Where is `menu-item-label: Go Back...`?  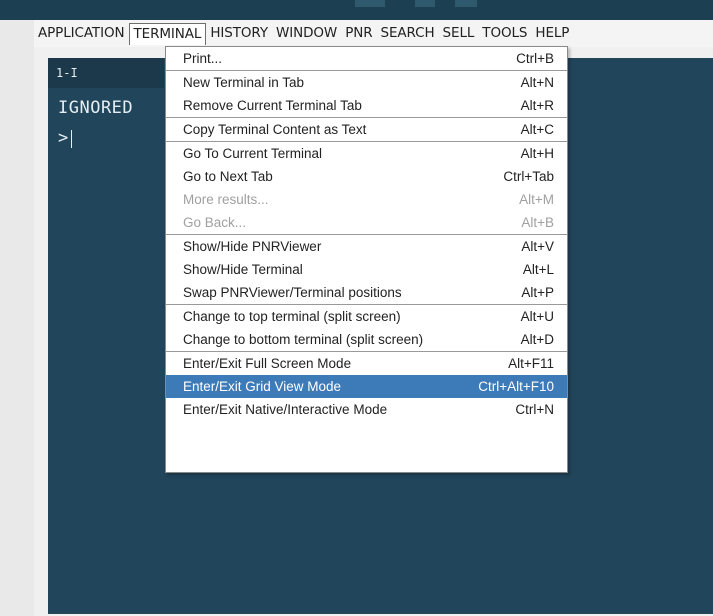 menu-item-label: Go Back... is located at coordinates (215, 222).